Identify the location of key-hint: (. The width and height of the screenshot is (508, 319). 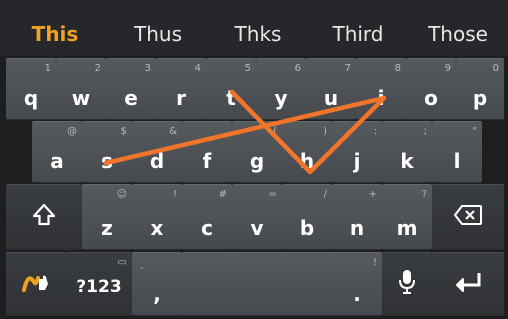
(275, 131).